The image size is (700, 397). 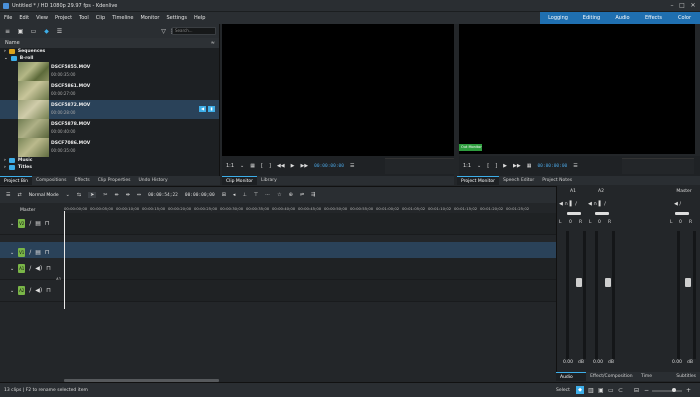 I want to click on menu-edit: Edit, so click(x=24, y=18).